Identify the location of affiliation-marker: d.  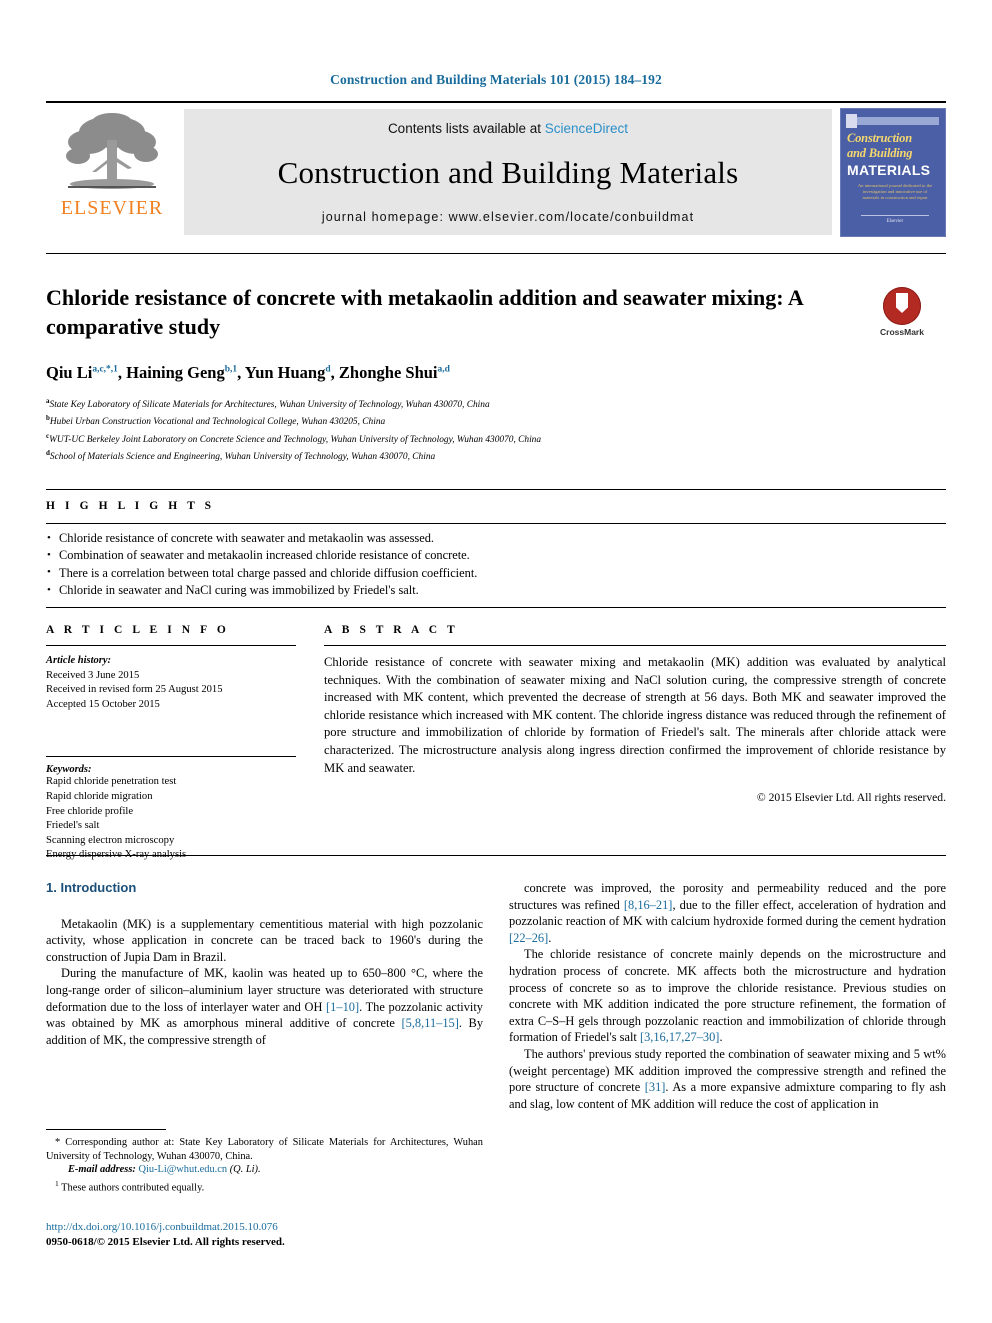
(48, 452).